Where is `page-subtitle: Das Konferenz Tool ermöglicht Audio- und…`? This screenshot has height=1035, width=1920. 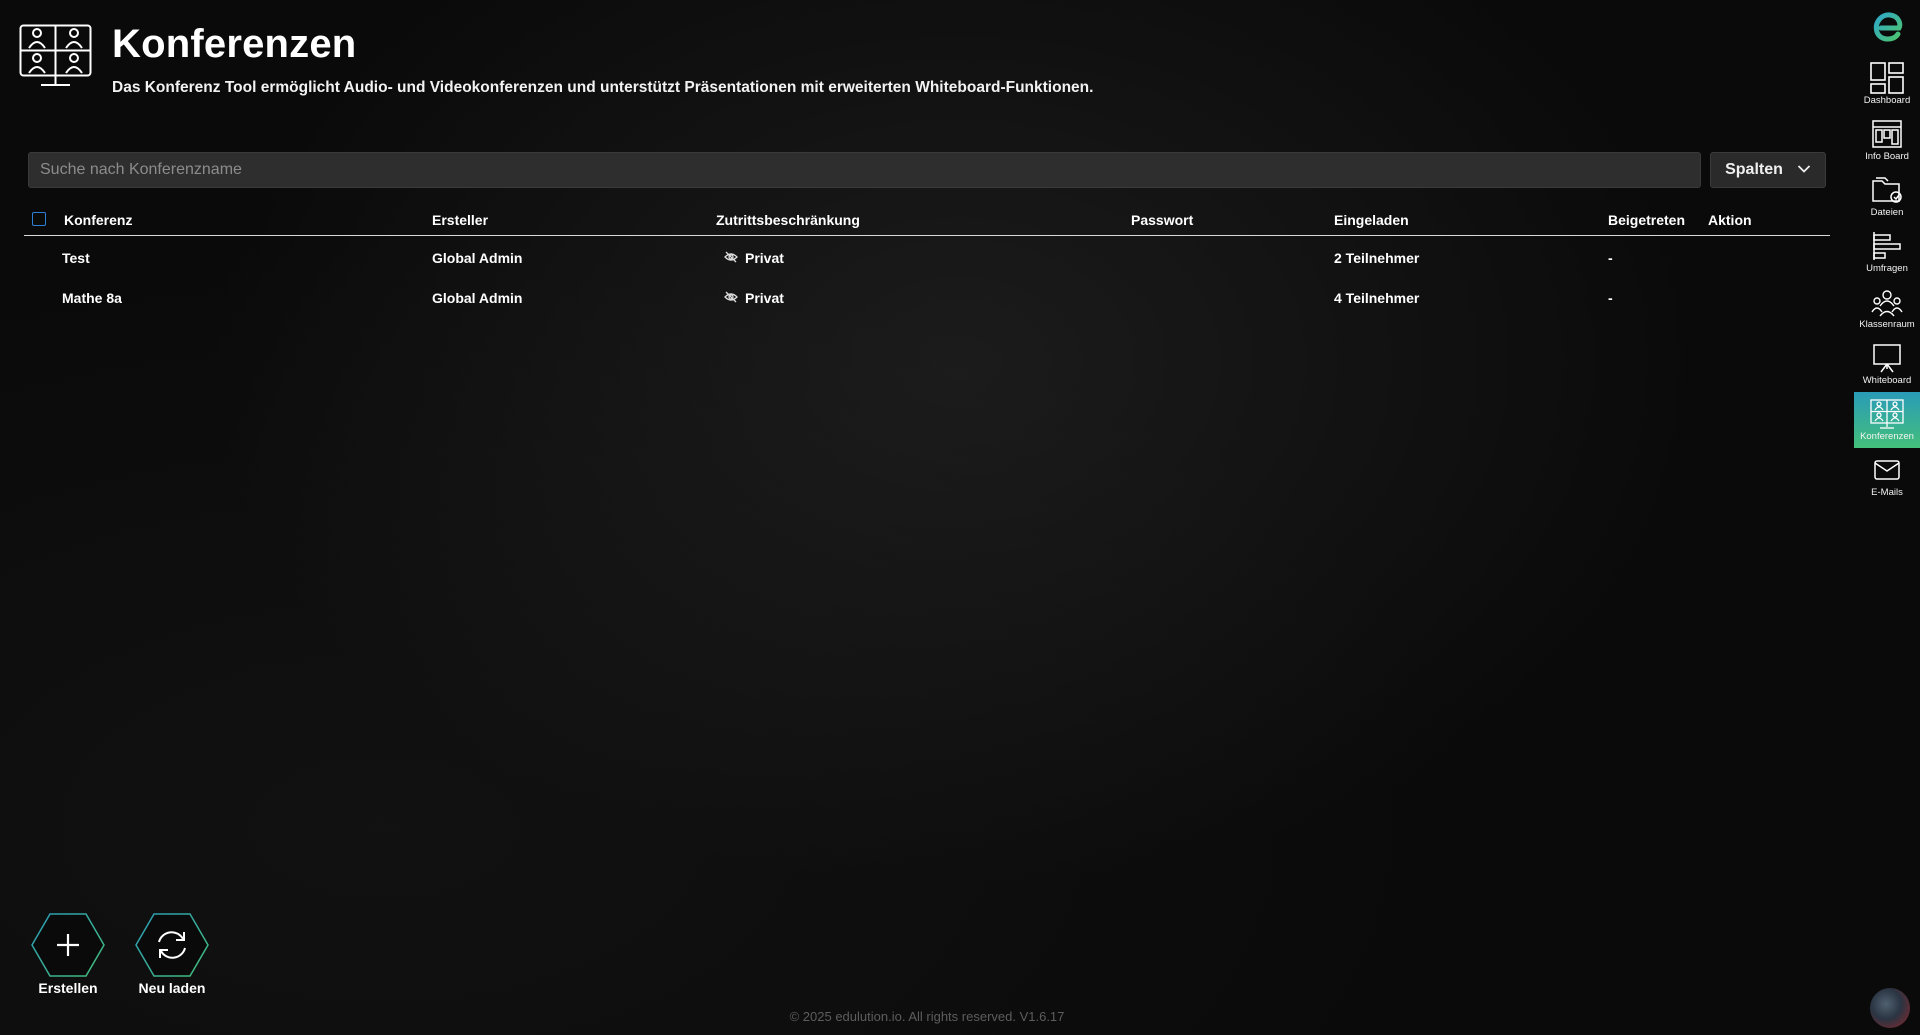 page-subtitle: Das Konferenz Tool ermöglicht Audio- und… is located at coordinates (603, 87).